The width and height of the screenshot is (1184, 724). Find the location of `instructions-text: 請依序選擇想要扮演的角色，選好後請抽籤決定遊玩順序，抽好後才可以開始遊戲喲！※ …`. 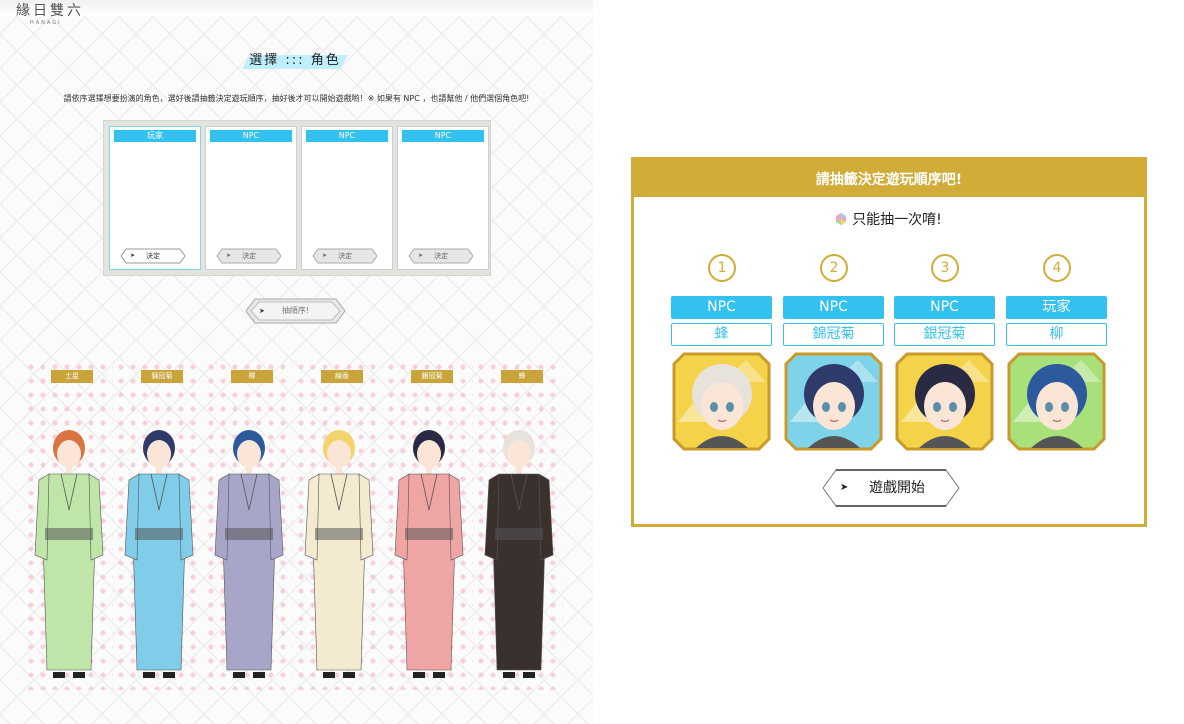

instructions-text: 請依序選擇想要扮演的角色，選好後請抽籤決定遊玩順序，抽好後才可以開始遊戲喲！※ … is located at coordinates (296, 98).